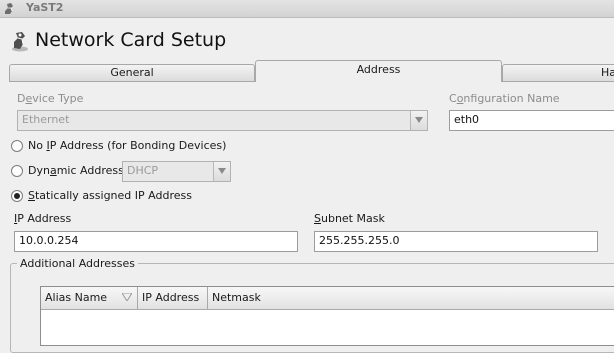 The width and height of the screenshot is (614, 353). What do you see at coordinates (307, 9) in the screenshot?
I see `window-titlebar: YaST2` at bounding box center [307, 9].